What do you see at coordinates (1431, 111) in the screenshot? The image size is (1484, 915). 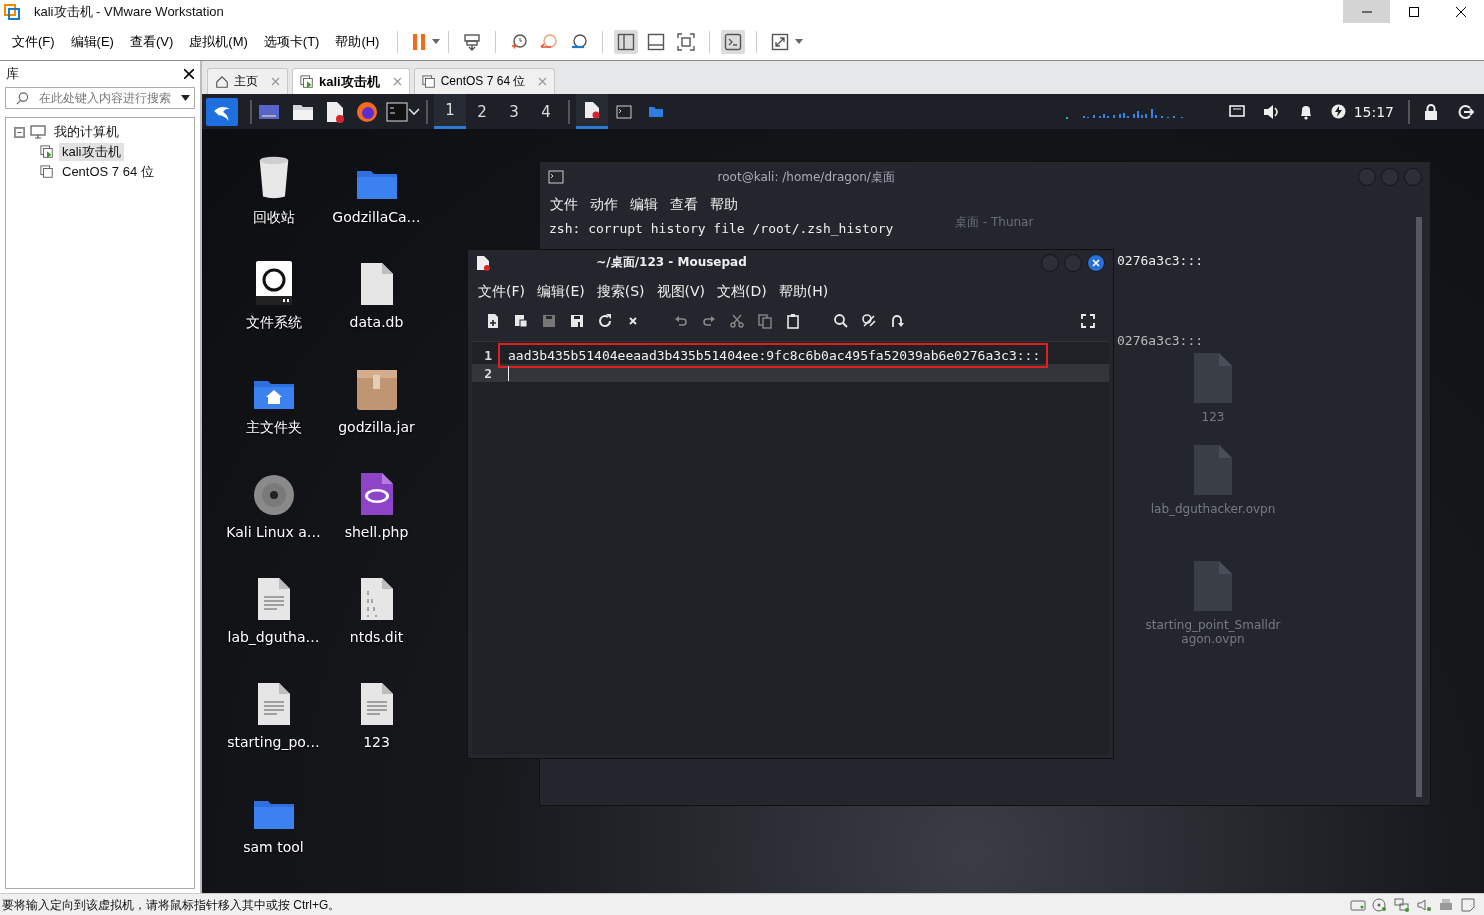 I see `lock-icon` at bounding box center [1431, 111].